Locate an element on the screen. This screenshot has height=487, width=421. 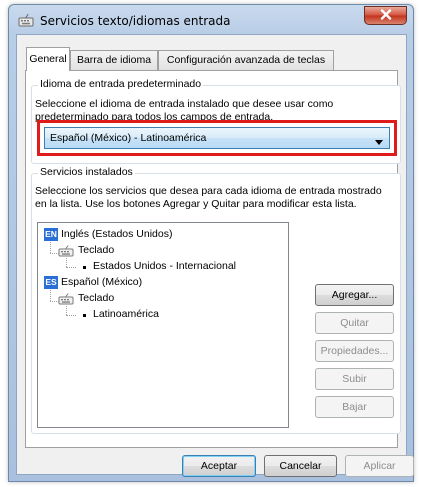
group-title: Servicios instalados is located at coordinates (86, 172).